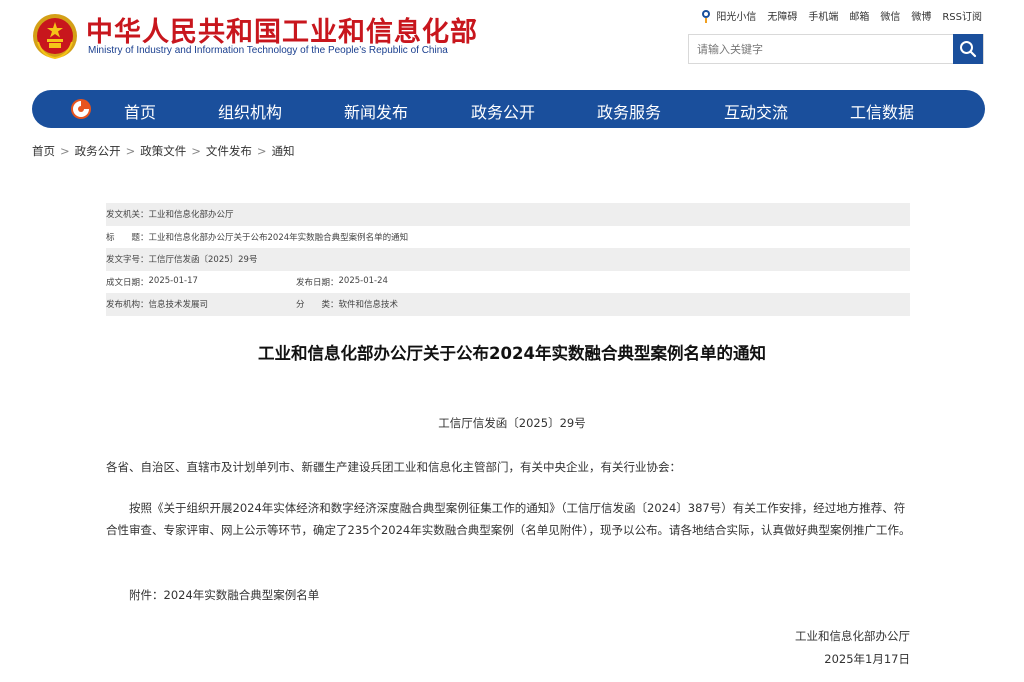 This screenshot has width=1024, height=682. What do you see at coordinates (140, 111) in the screenshot?
I see `nav-item-home: 首页` at bounding box center [140, 111].